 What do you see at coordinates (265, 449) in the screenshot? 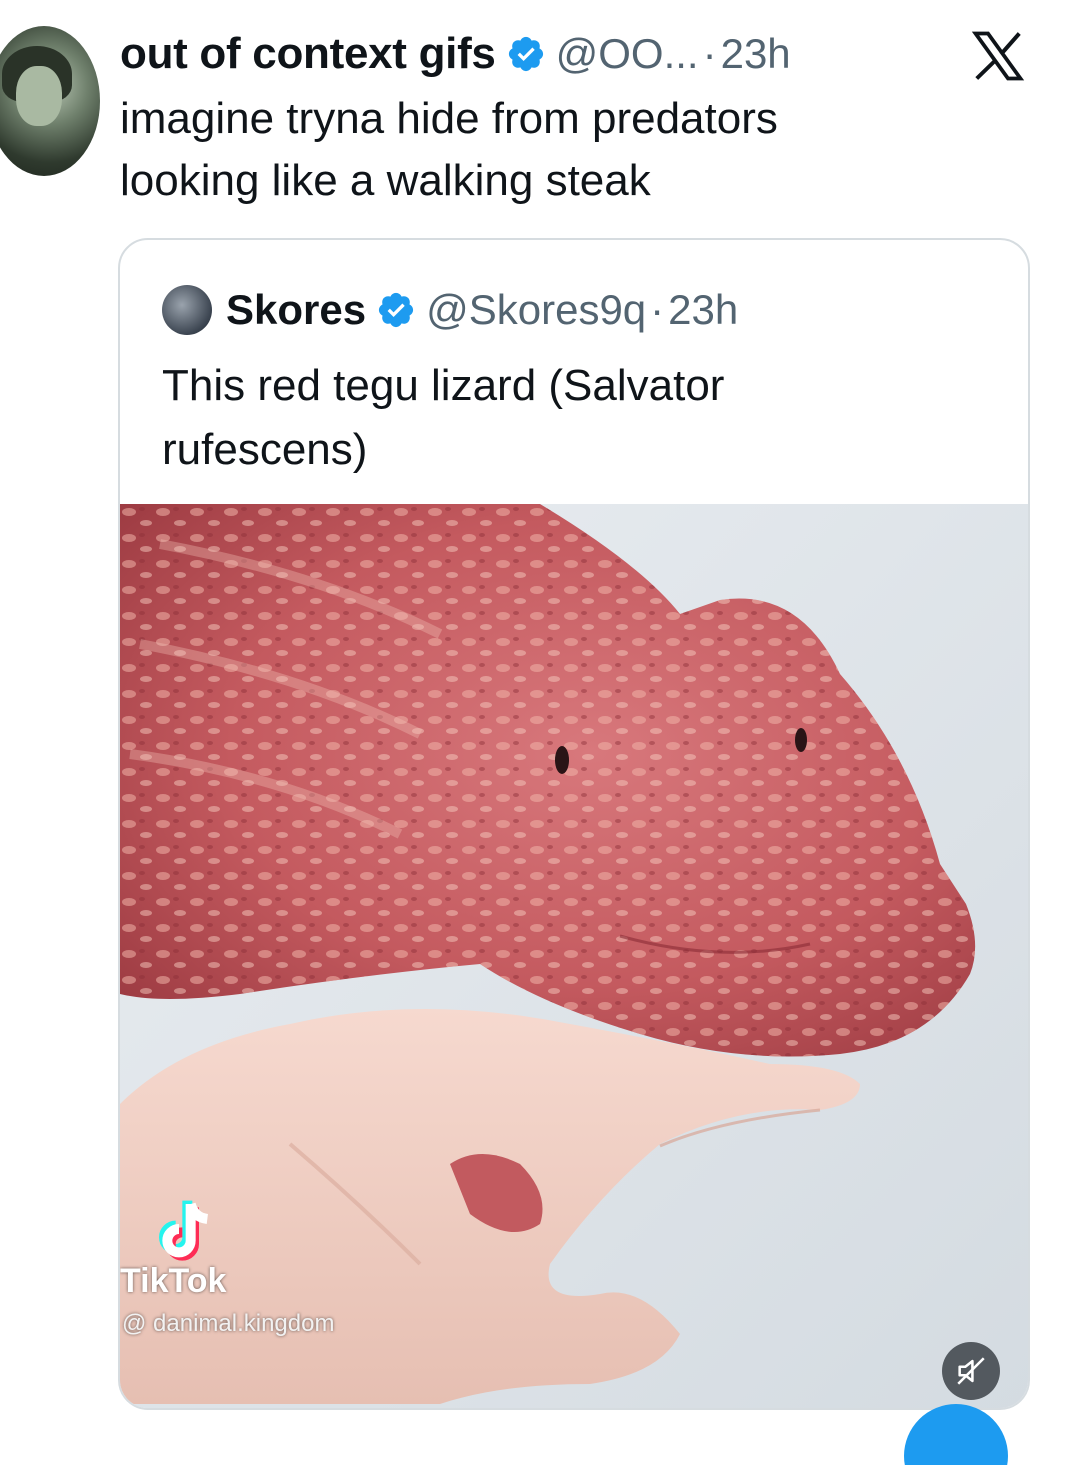
I see `quoted-tweet-text-line: rufescens)` at bounding box center [265, 449].